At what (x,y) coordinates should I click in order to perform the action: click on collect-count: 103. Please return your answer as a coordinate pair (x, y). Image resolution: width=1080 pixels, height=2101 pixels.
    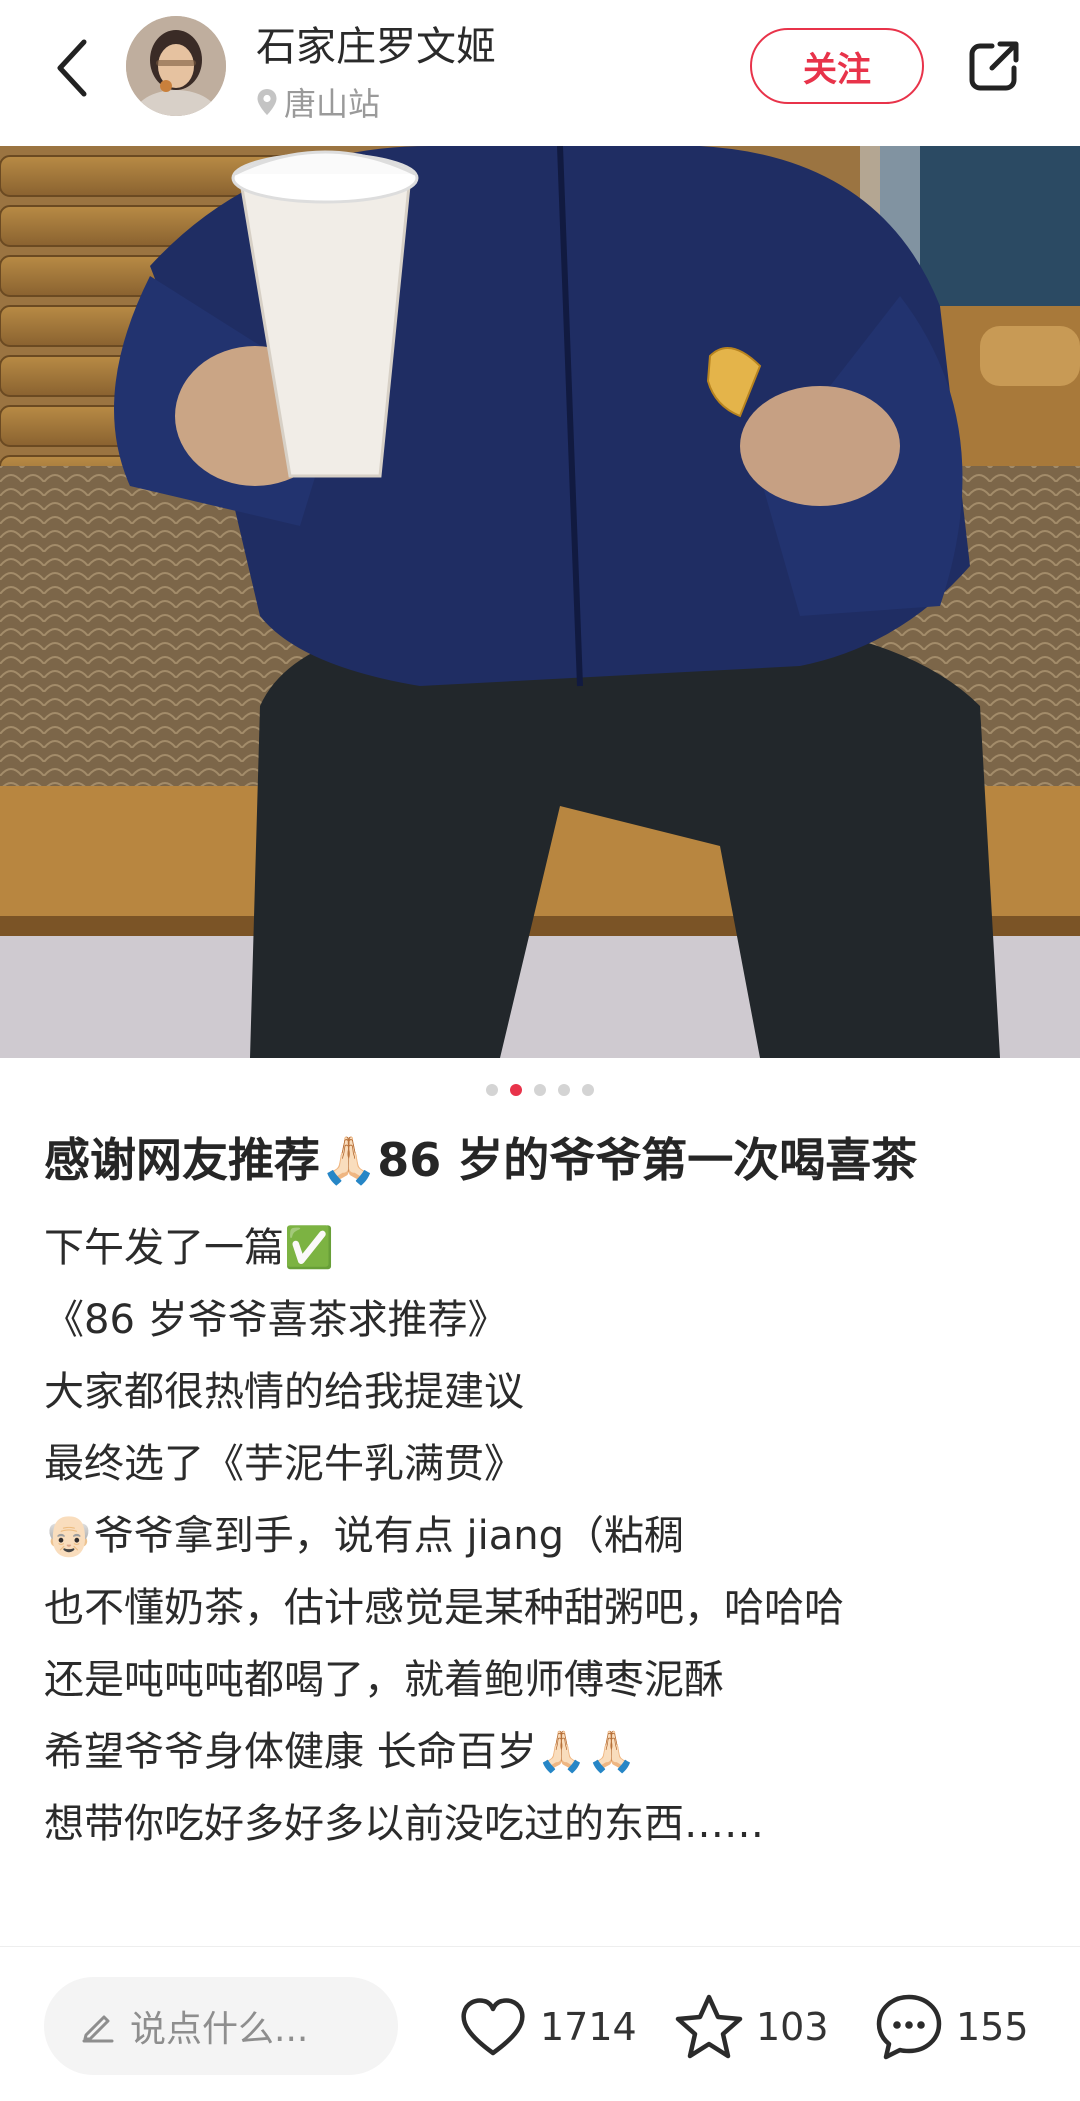
    Looking at the image, I should click on (792, 2027).